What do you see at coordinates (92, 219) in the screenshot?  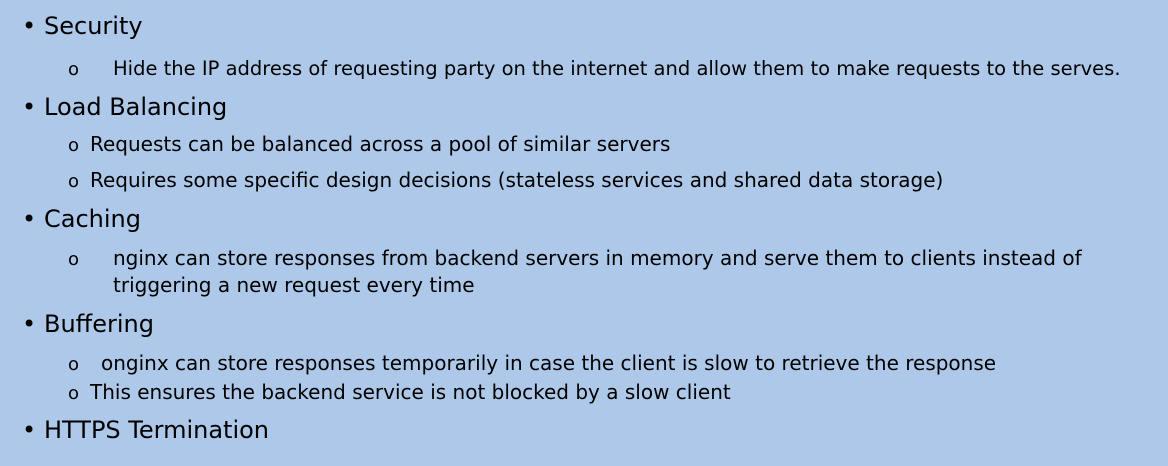 I see `heading-caching: Caching` at bounding box center [92, 219].